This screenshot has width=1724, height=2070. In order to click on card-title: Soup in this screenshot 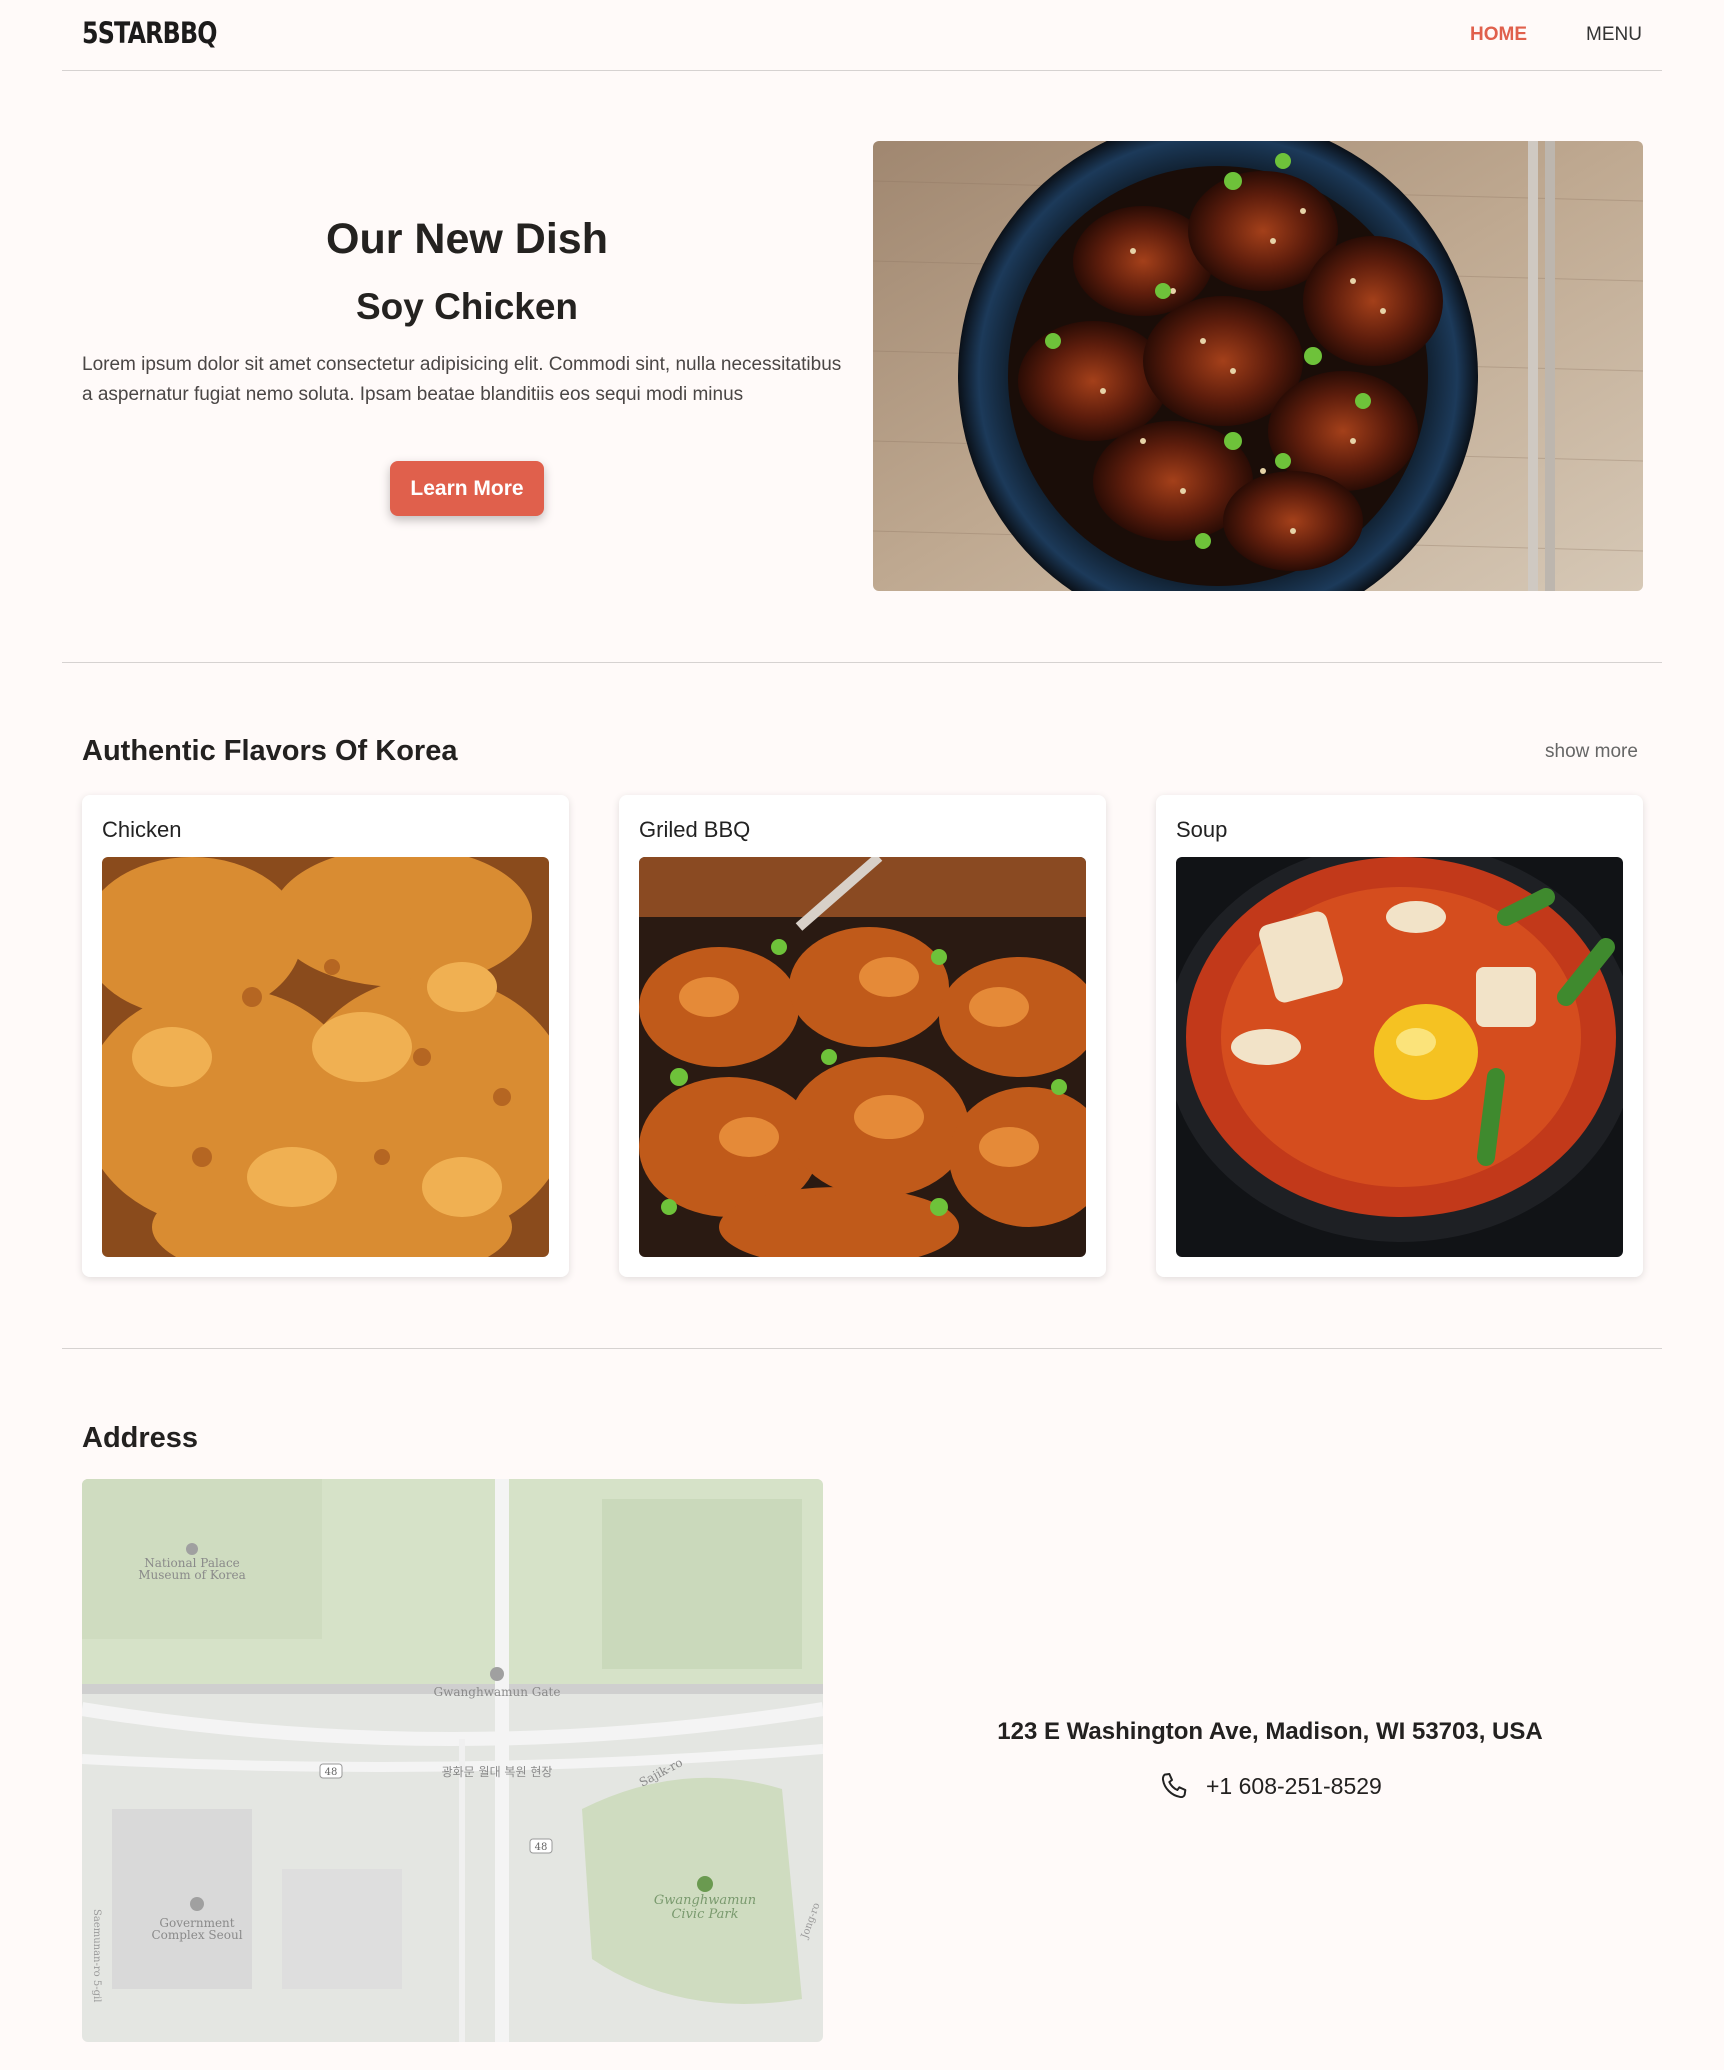, I will do `click(1202, 829)`.